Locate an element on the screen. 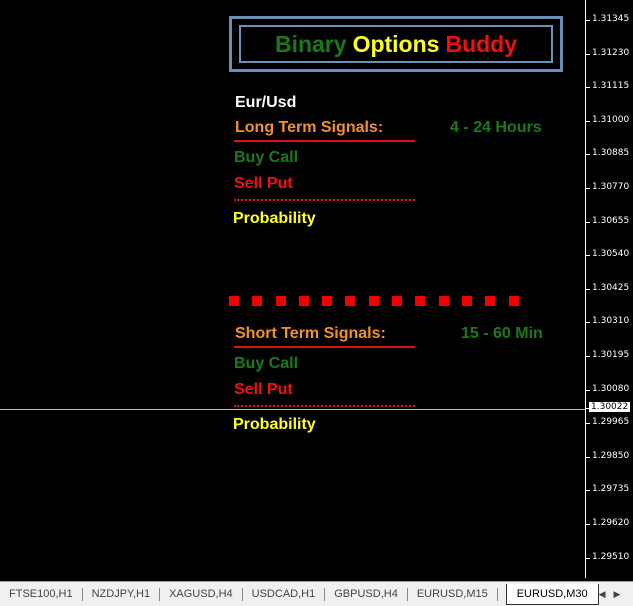  long-term-range: 4 - 24 Hours is located at coordinates (496, 127).